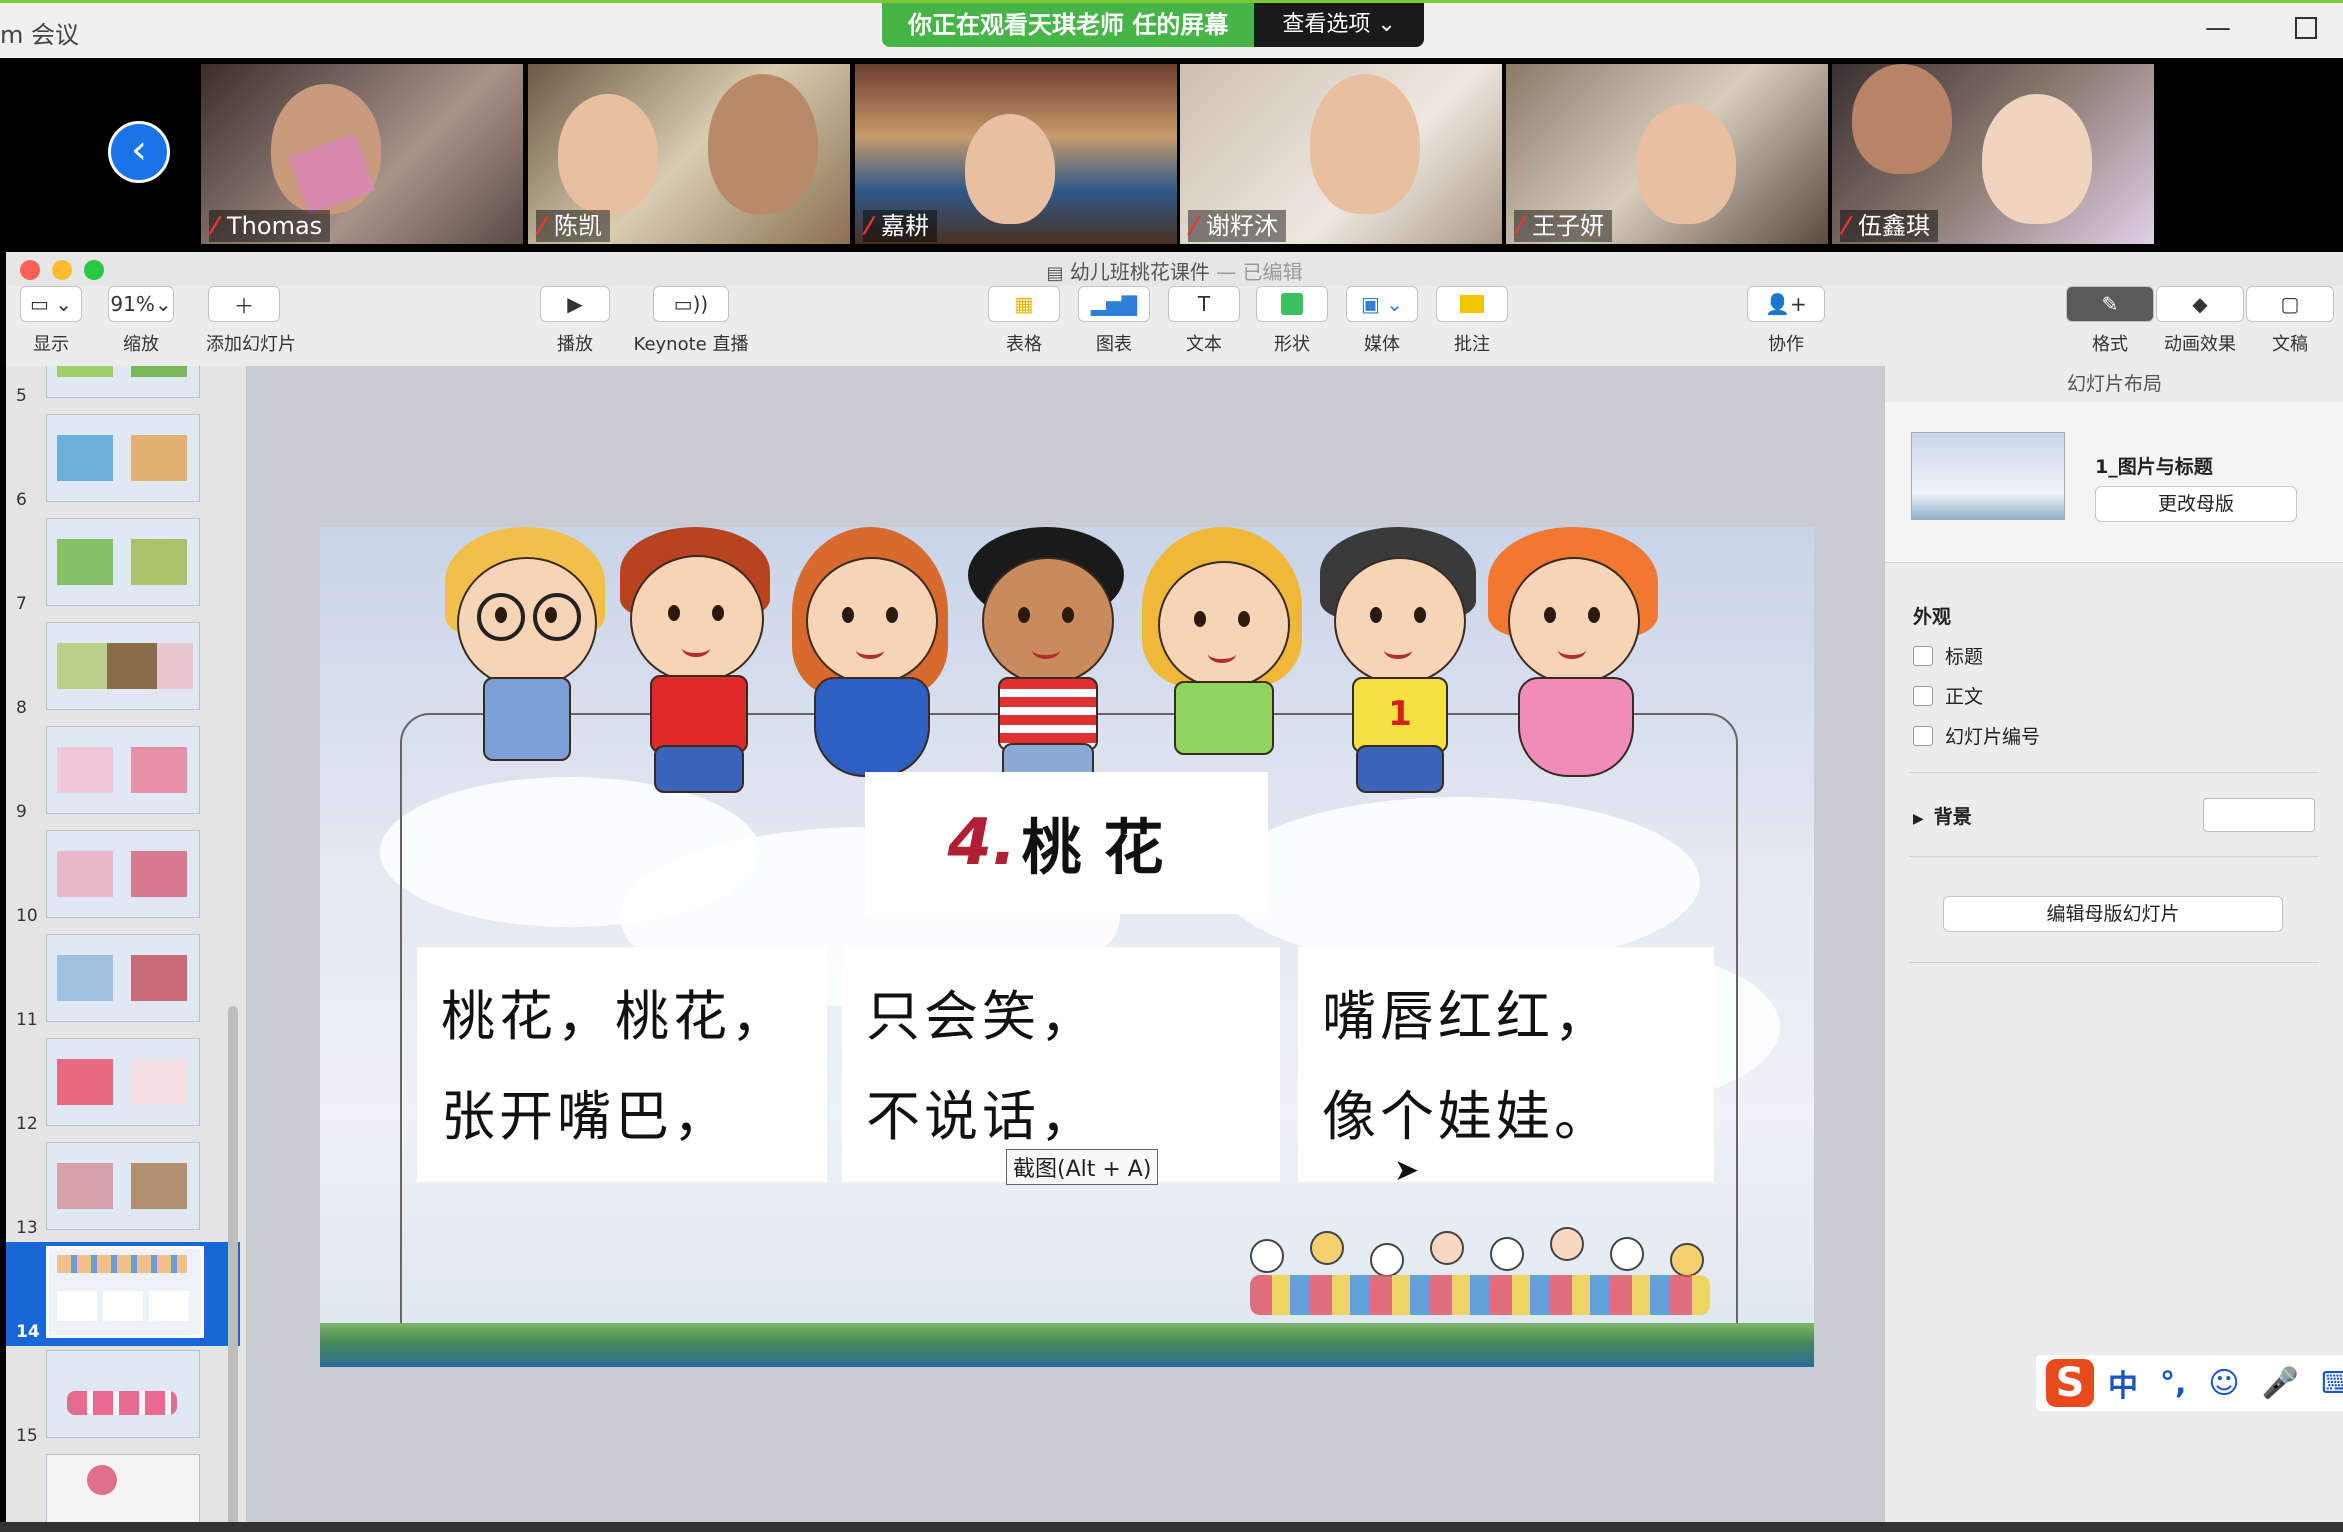 This screenshot has height=1532, width=2343. What do you see at coordinates (1472, 321) in the screenshot?
I see `comment-button: 批注` at bounding box center [1472, 321].